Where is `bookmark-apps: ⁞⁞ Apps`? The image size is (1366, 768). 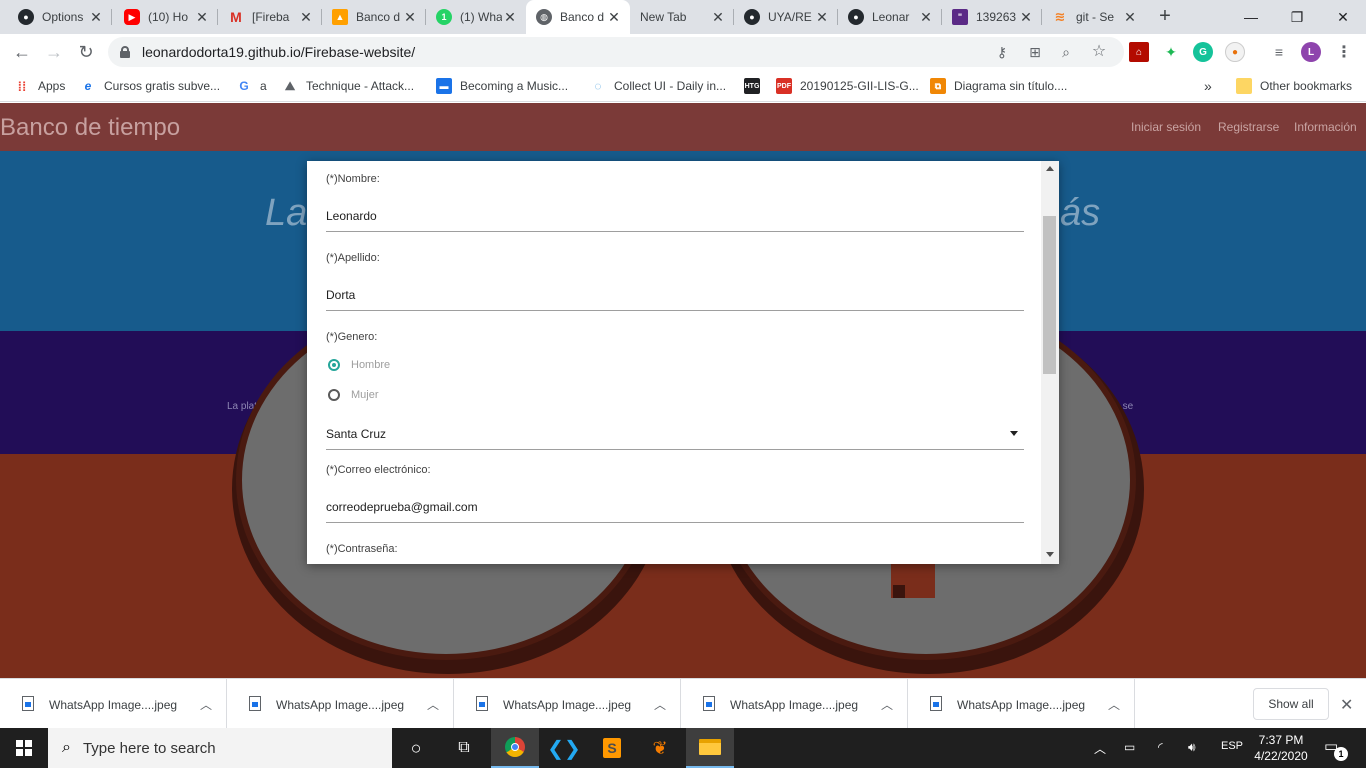 bookmark-apps: ⁞⁞ Apps is located at coordinates (40, 86).